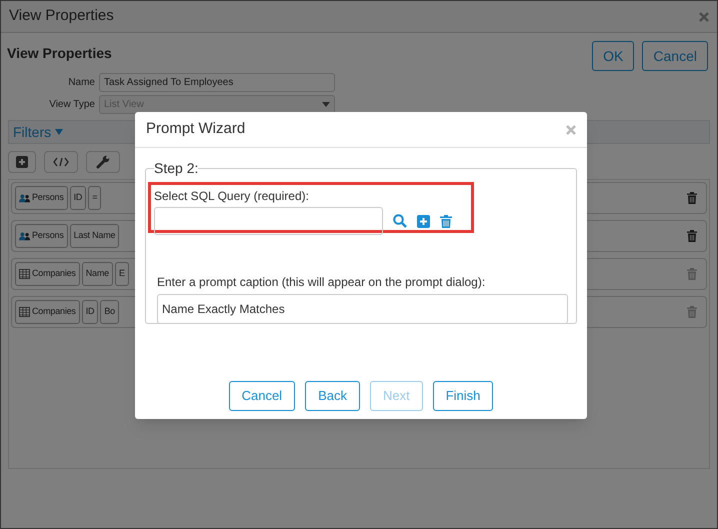  I want to click on name-field: Task Assigned To Employees, so click(217, 82).